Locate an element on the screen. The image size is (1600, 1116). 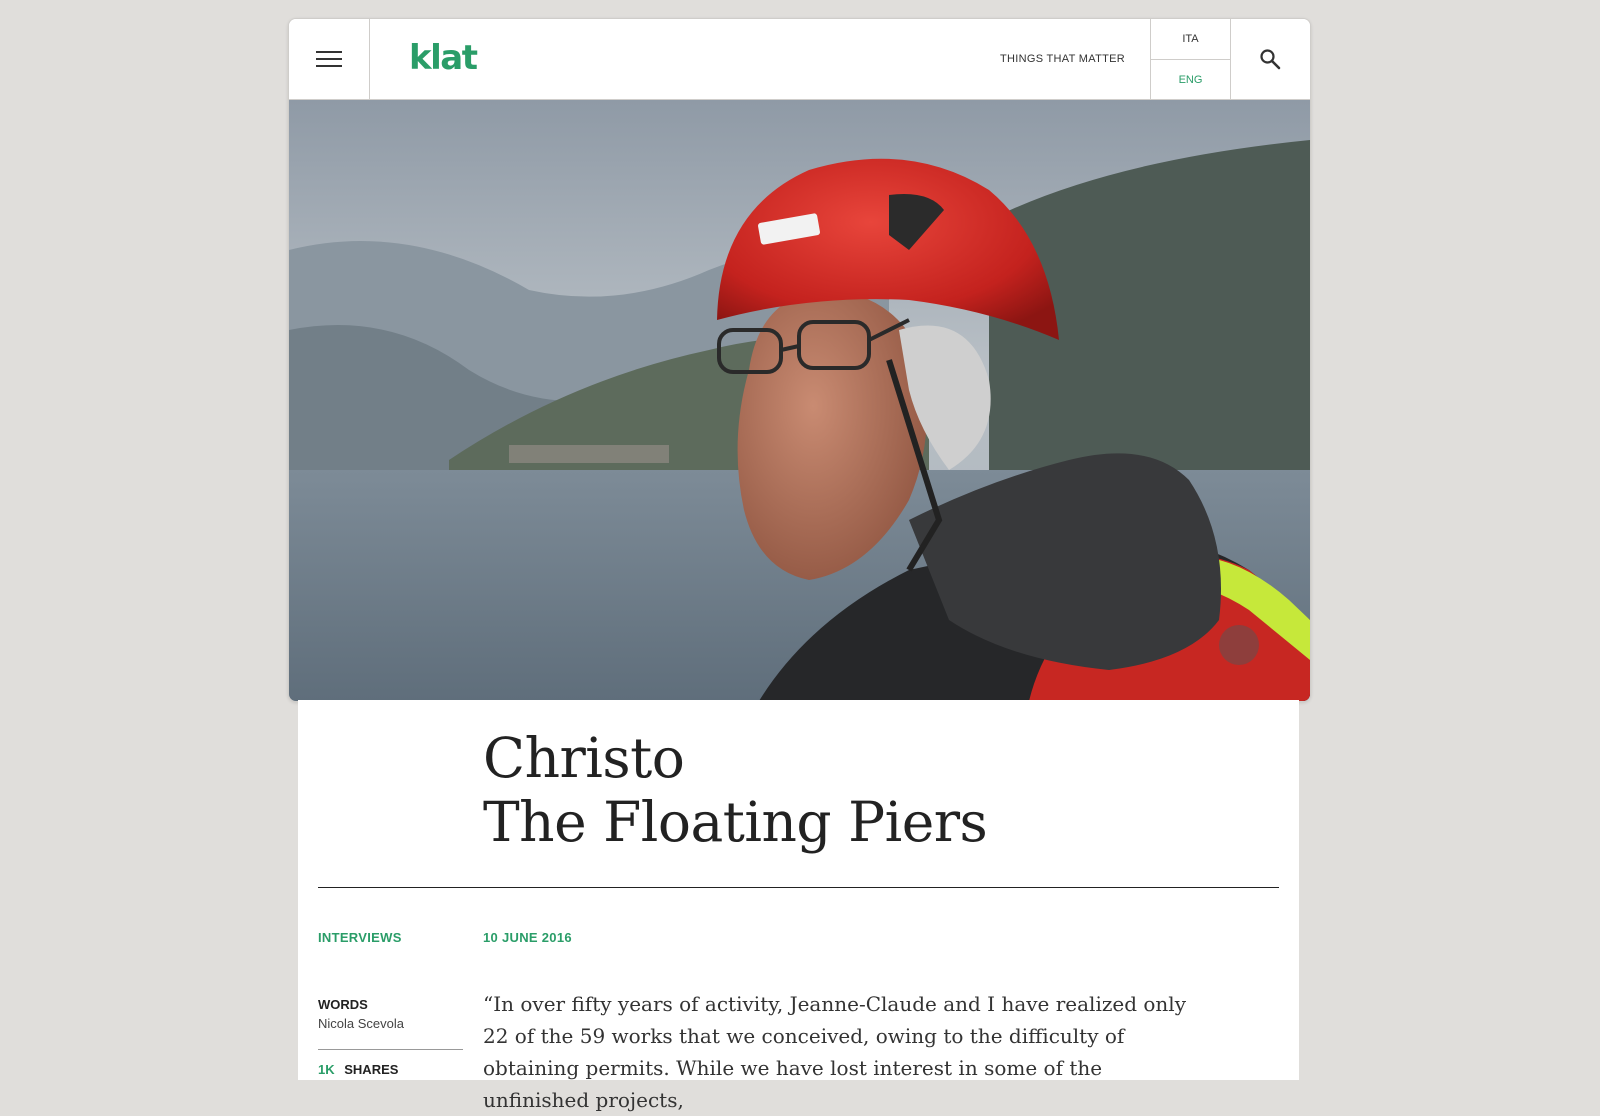
article-date: 10 JUNE 2016 is located at coordinates (527, 937).